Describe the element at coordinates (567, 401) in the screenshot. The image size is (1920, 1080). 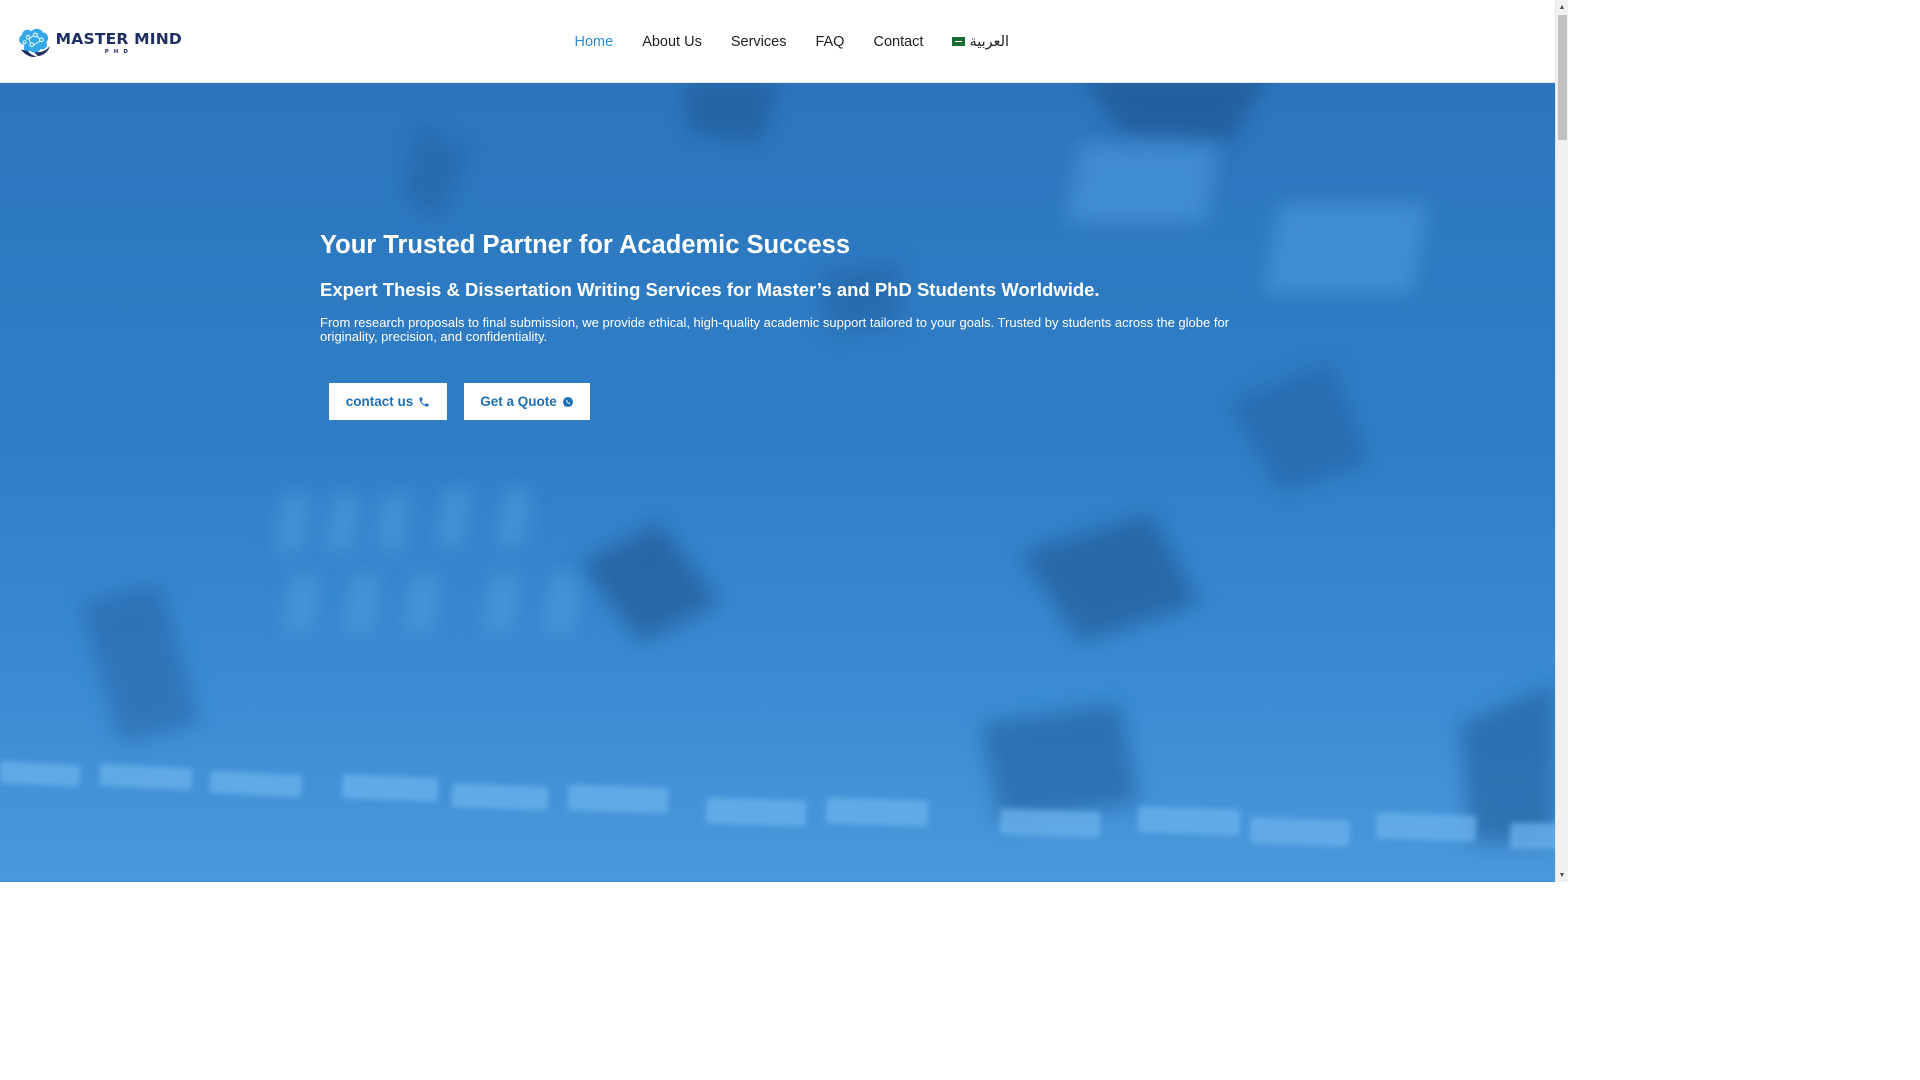
I see `whatsapp-icon` at that location.